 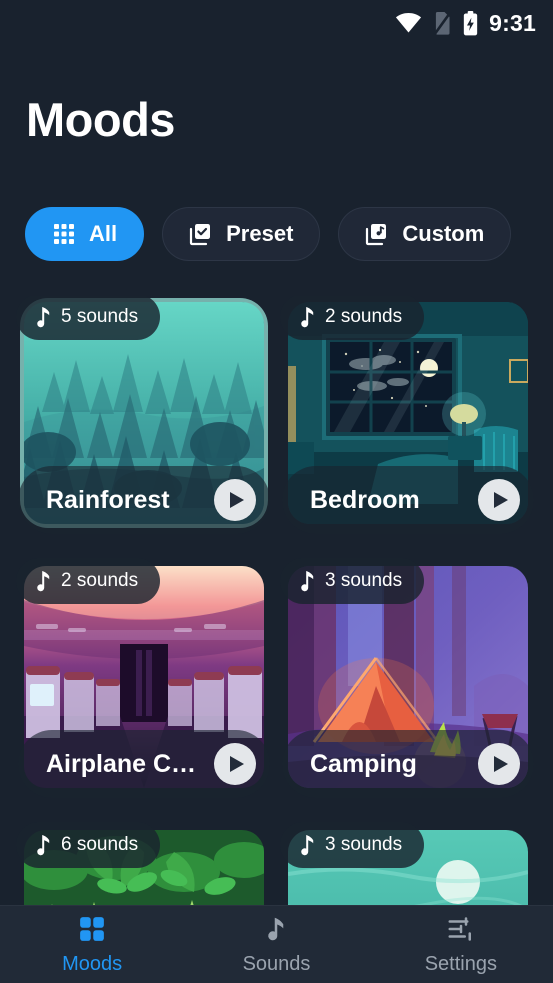 I want to click on nav-item-settings: Settings, so click(x=461, y=944).